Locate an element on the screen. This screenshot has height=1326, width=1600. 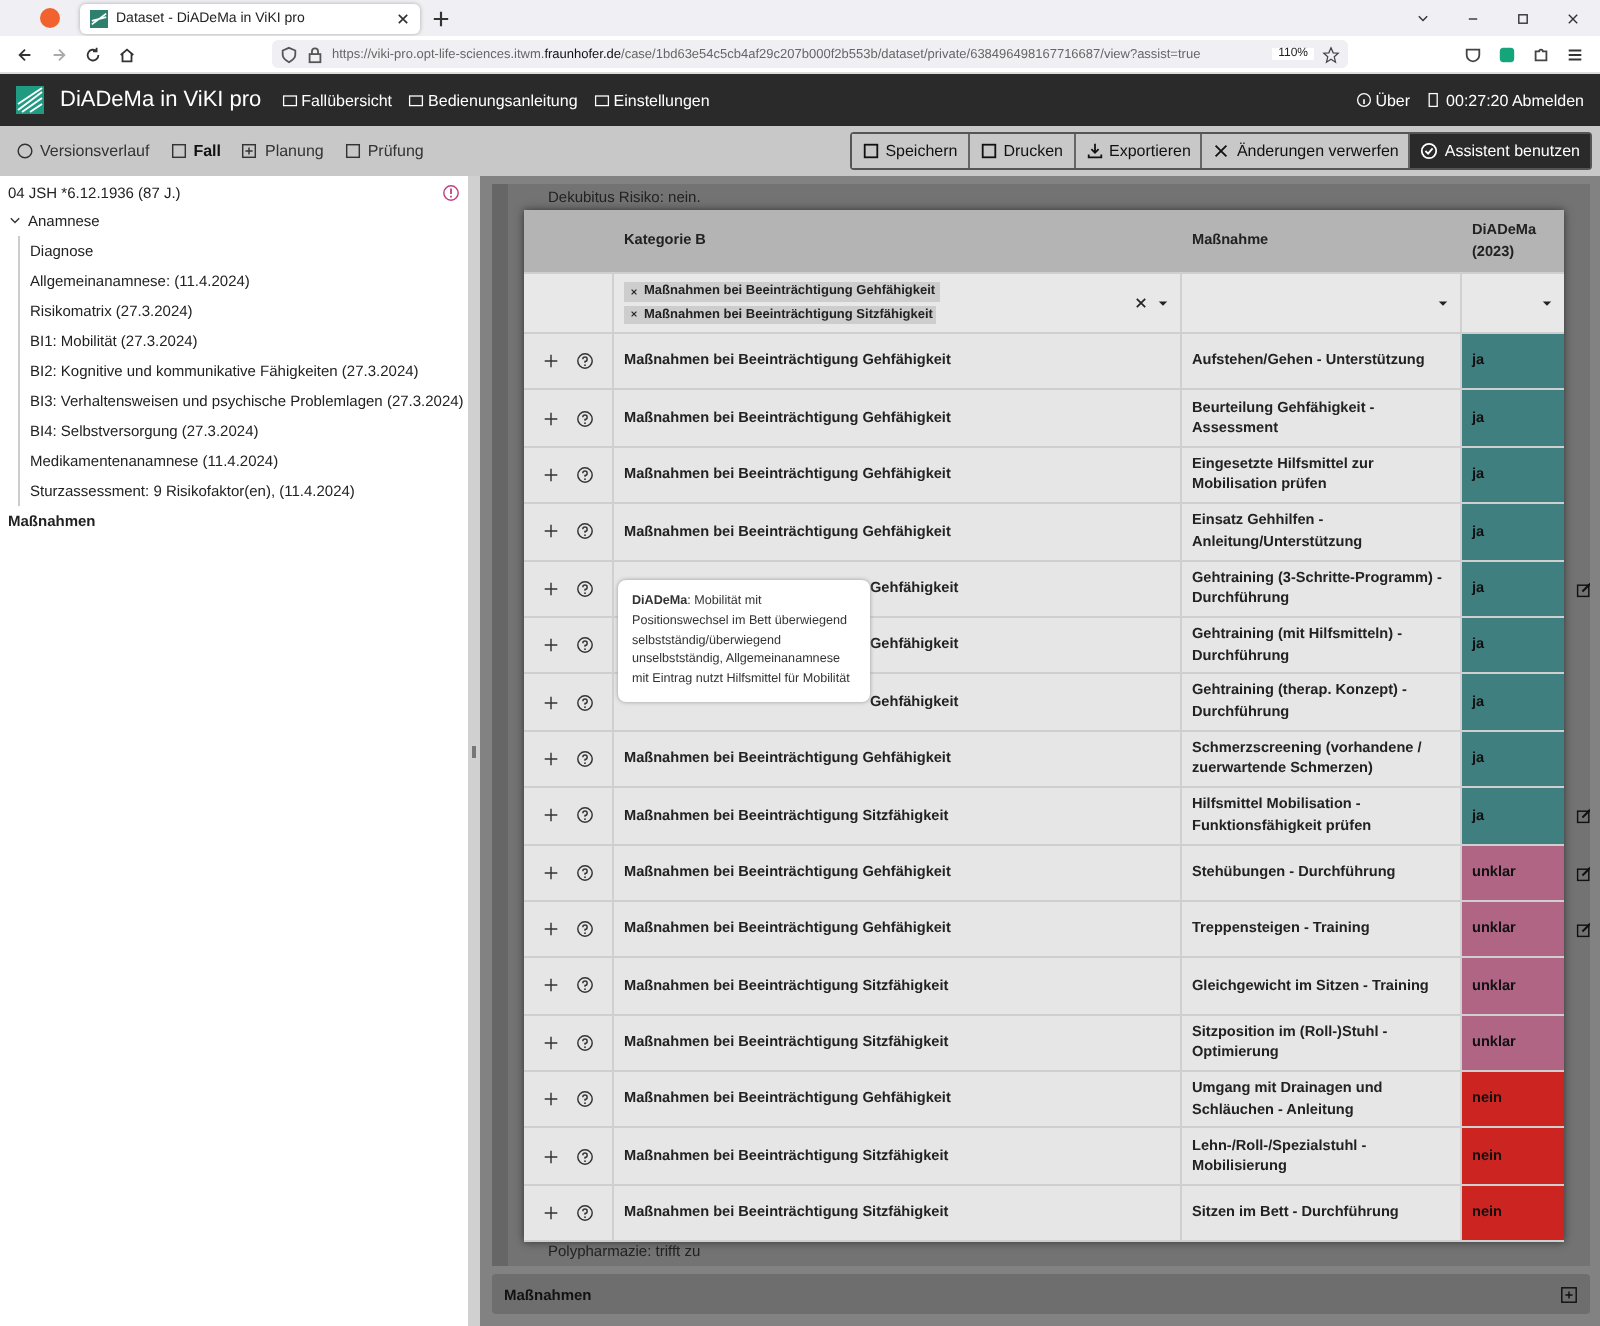
star-icon is located at coordinates (1331, 54).